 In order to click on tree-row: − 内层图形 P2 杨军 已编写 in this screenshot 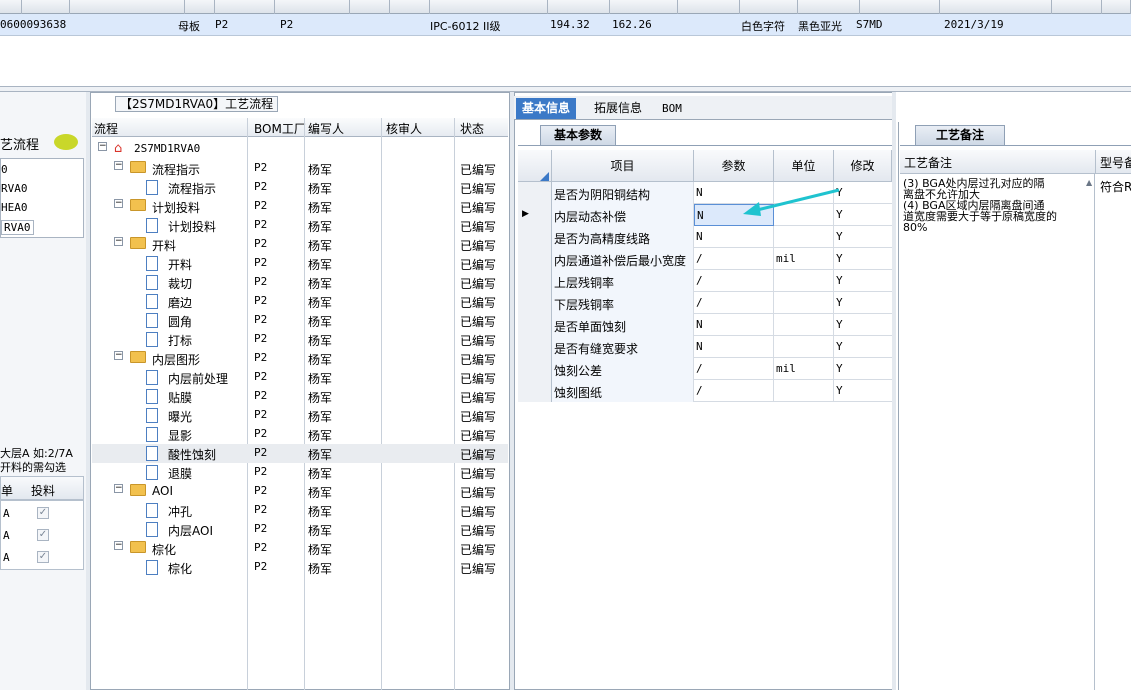, I will do `click(300, 358)`.